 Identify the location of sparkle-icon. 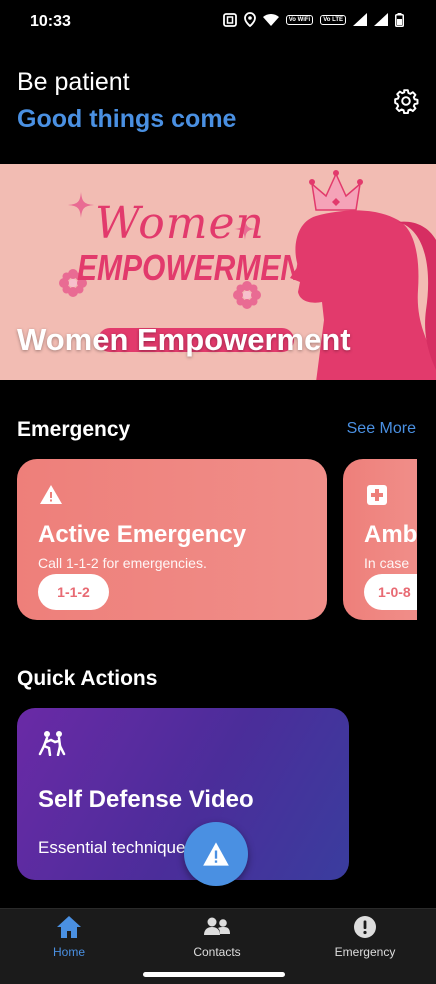
(81, 205).